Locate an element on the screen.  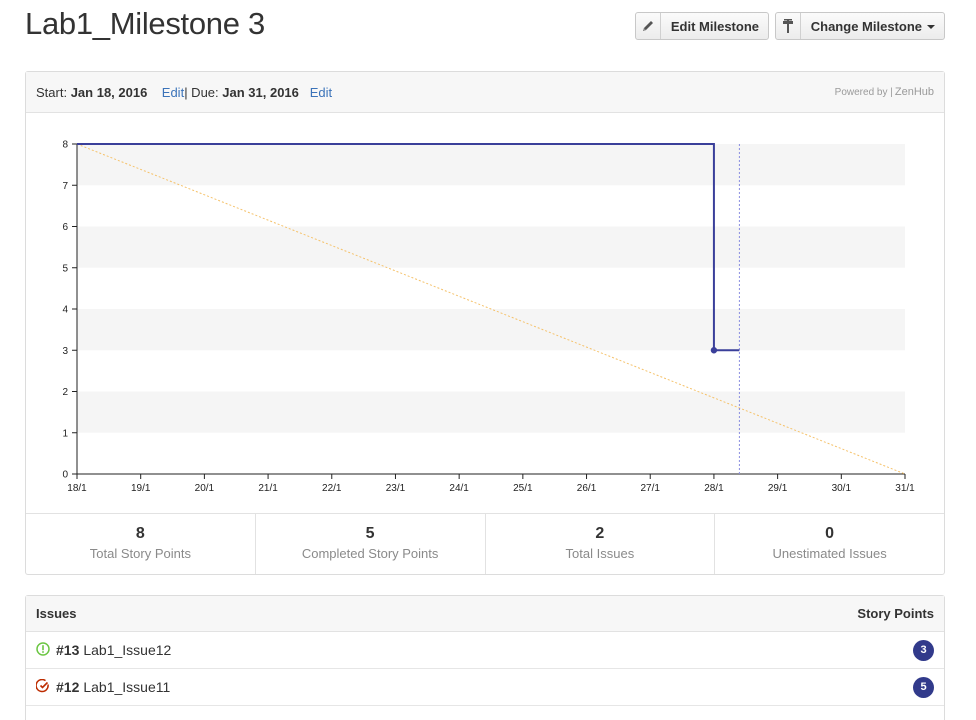
closed-issue-icon is located at coordinates (42, 687).